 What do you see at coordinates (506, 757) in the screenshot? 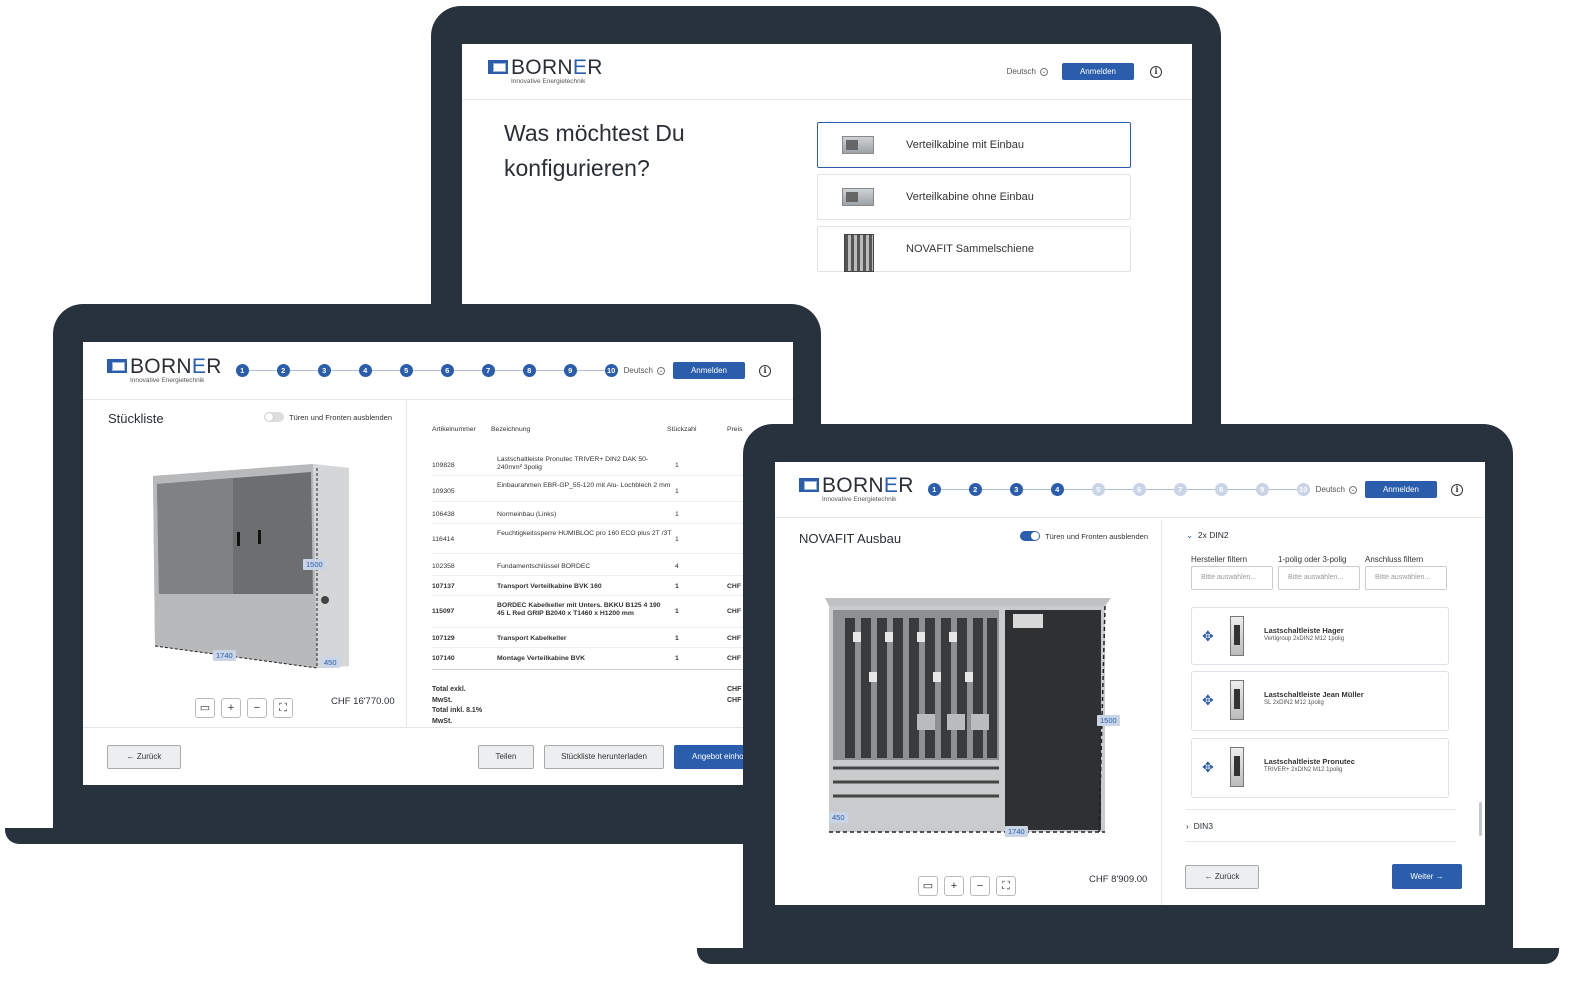
I see `share-button: Teilen` at bounding box center [506, 757].